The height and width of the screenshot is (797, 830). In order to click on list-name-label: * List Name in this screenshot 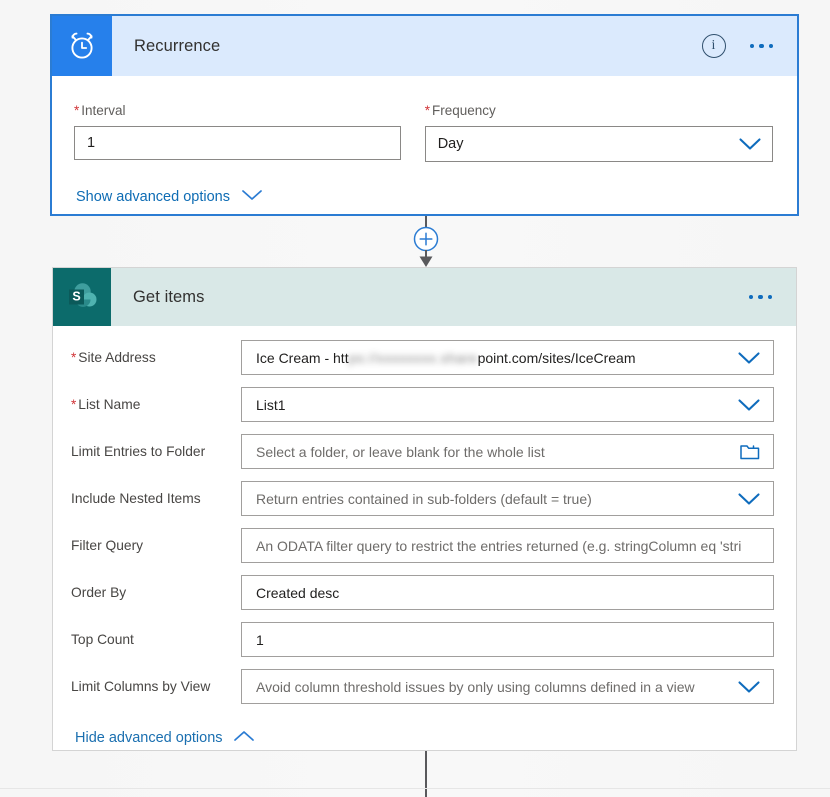, I will do `click(106, 404)`.